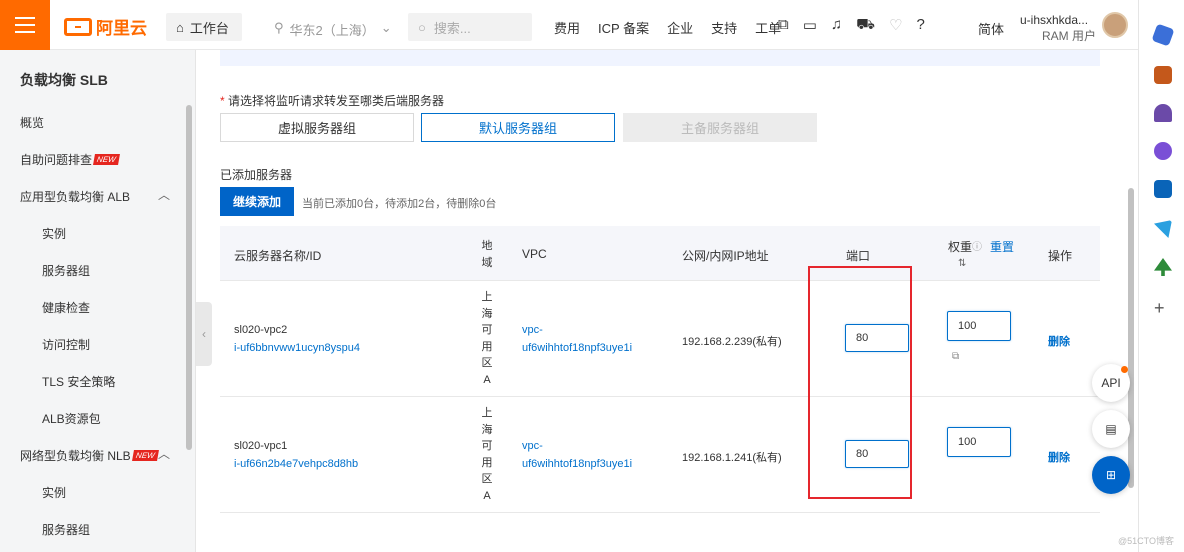 This screenshot has width=1184, height=552. I want to click on copilot-icon, so click(1163, 151).